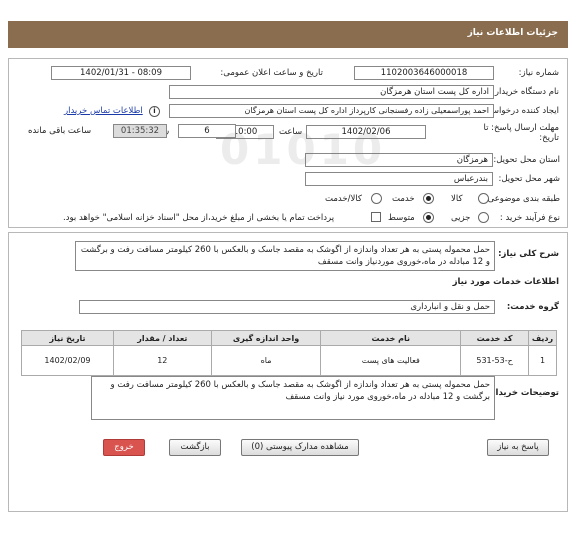 The height and width of the screenshot is (557, 576). Describe the element at coordinates (528, 254) in the screenshot. I see `summary-label: شرح کلی نیاز:` at that location.